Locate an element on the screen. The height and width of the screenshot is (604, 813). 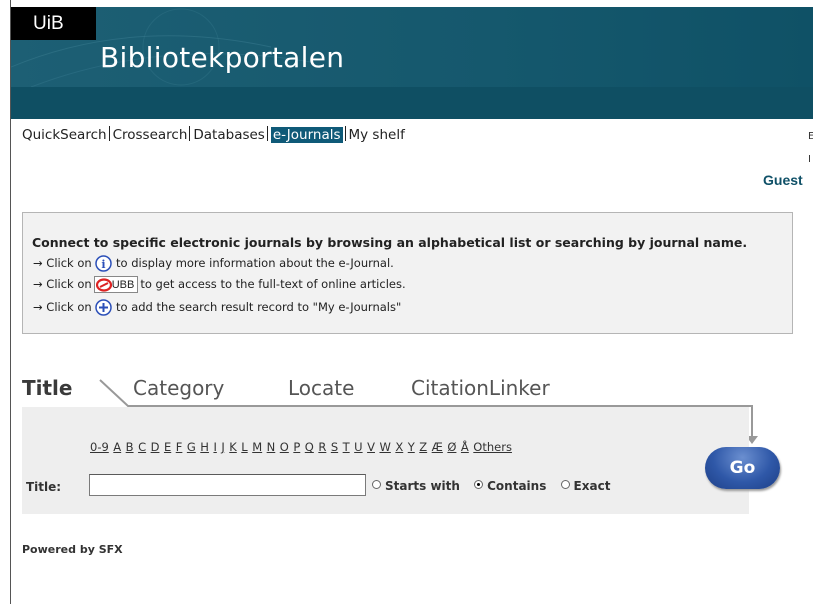
alpha-link-oe: Ø is located at coordinates (451, 447).